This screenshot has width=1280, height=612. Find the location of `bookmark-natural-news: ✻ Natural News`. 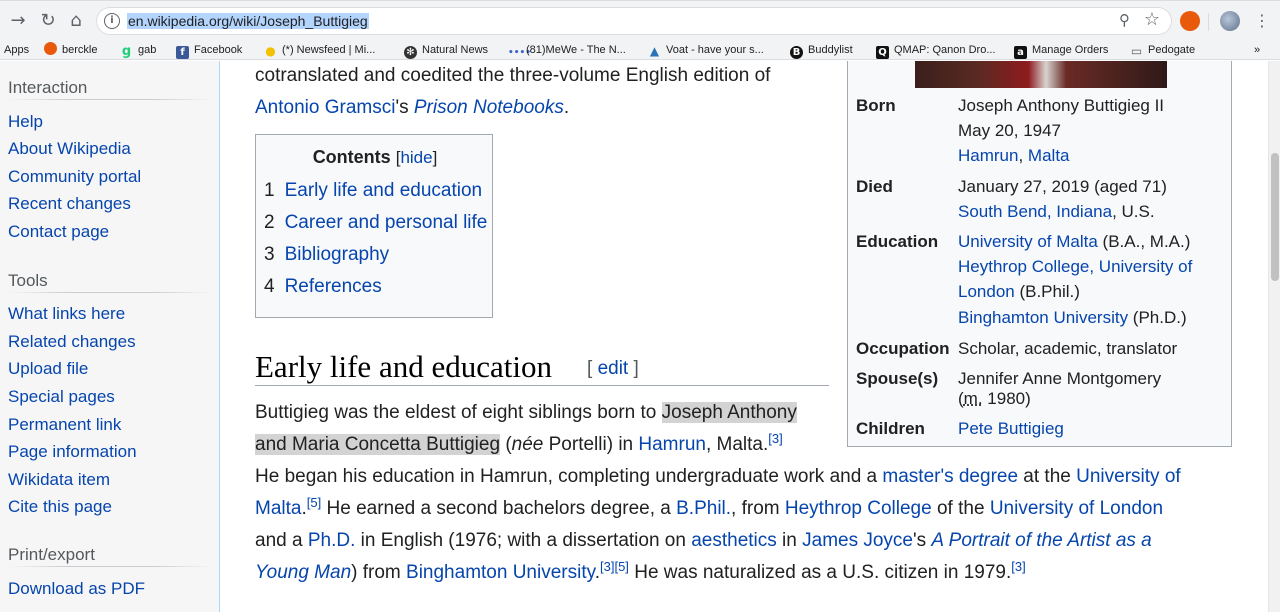

bookmark-natural-news: ✻ Natural News is located at coordinates (446, 50).